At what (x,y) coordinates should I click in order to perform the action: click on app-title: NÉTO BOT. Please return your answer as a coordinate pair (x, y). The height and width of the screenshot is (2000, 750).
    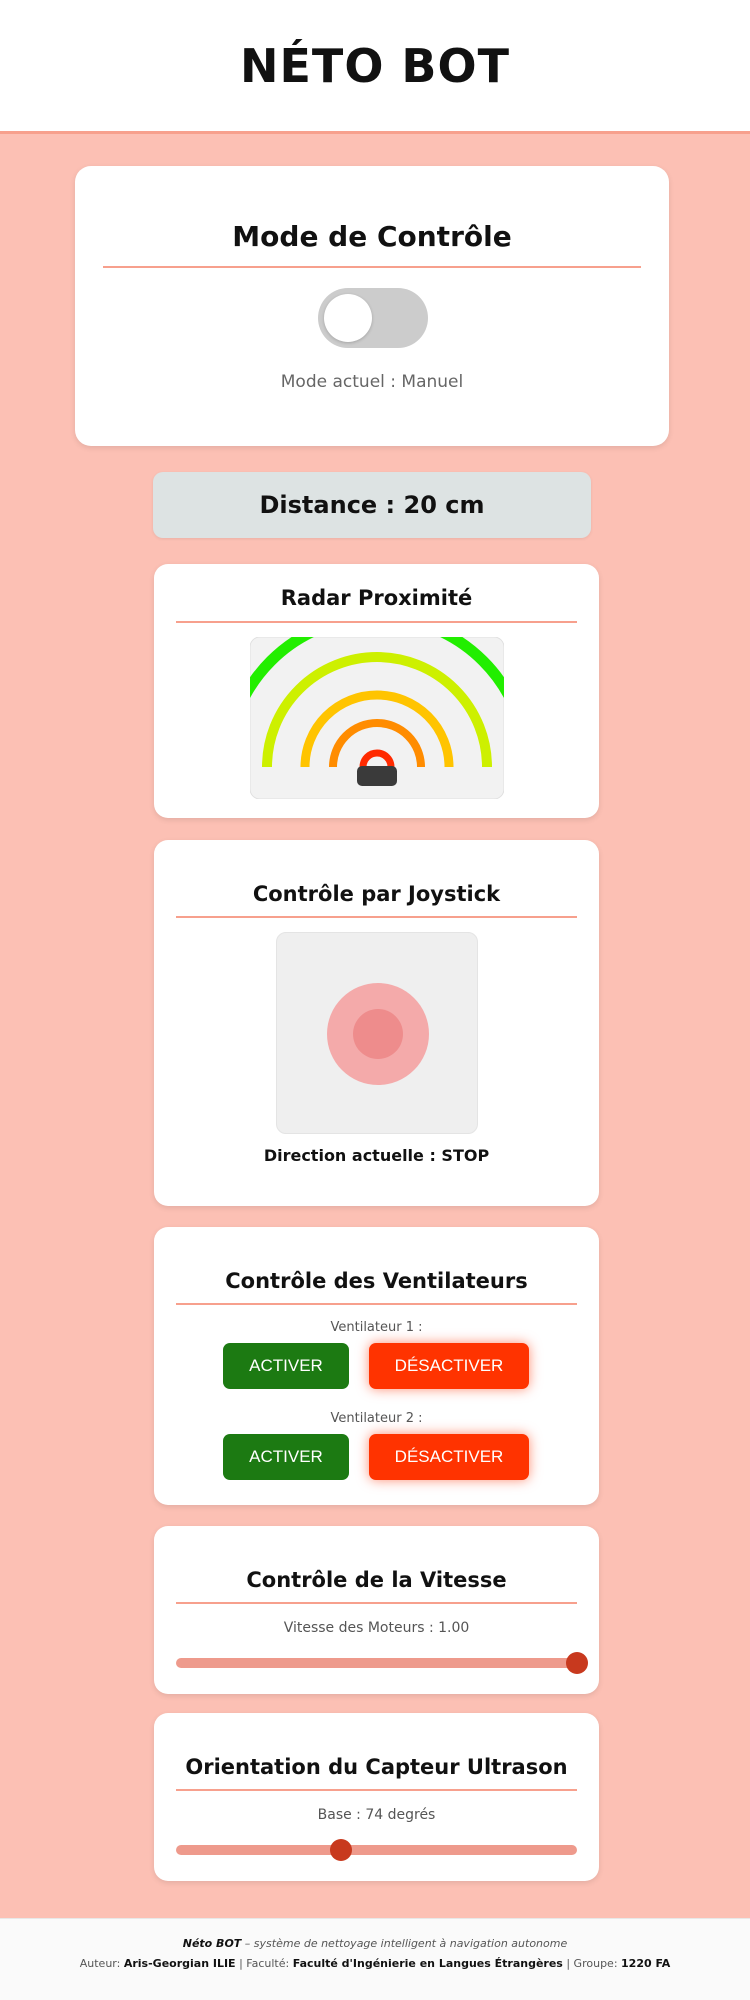
    Looking at the image, I should click on (375, 65).